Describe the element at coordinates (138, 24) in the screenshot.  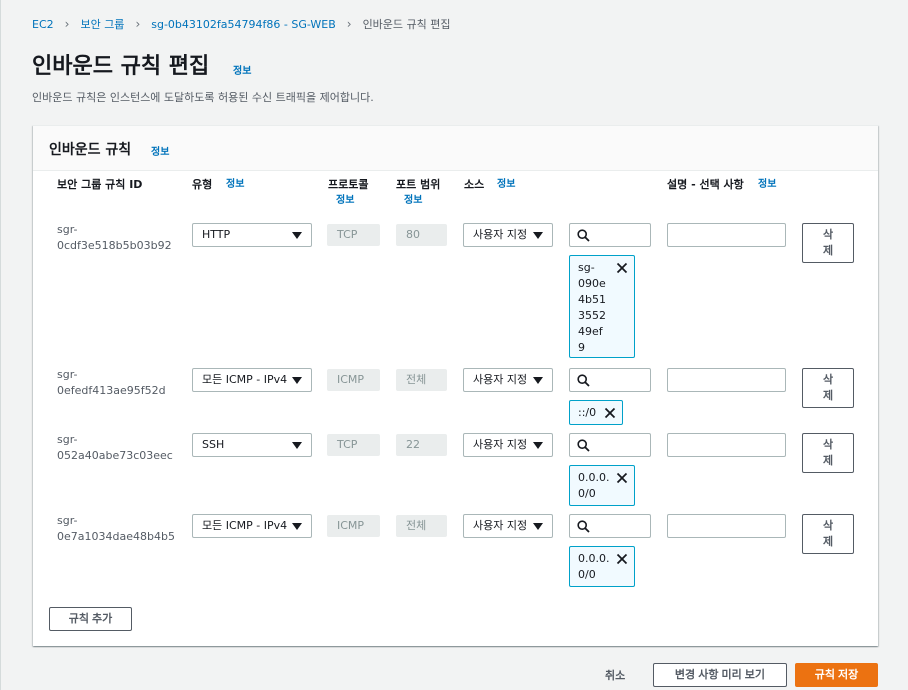
I see `chevron-right-icon: ›` at that location.